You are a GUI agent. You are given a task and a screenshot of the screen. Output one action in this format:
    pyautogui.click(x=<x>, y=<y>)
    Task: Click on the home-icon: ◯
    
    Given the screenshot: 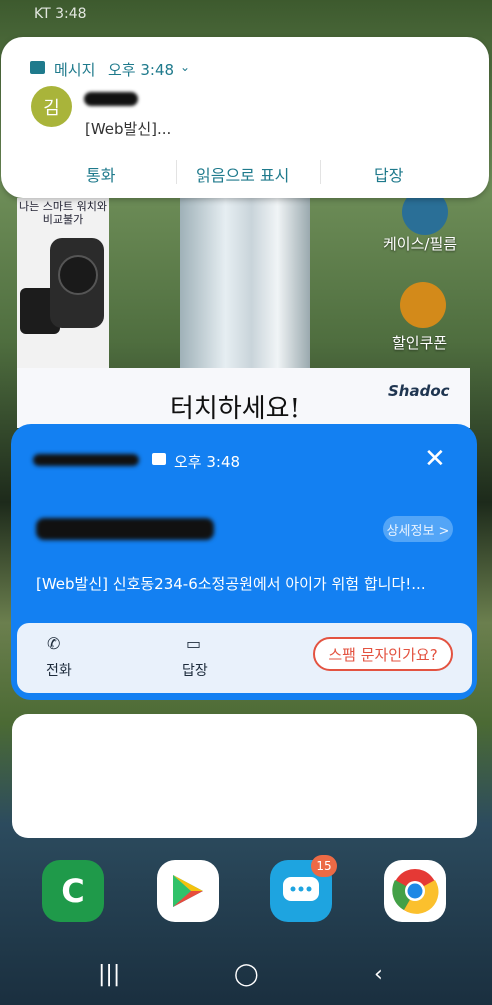 What is the action you would take?
    pyautogui.click(x=246, y=974)
    